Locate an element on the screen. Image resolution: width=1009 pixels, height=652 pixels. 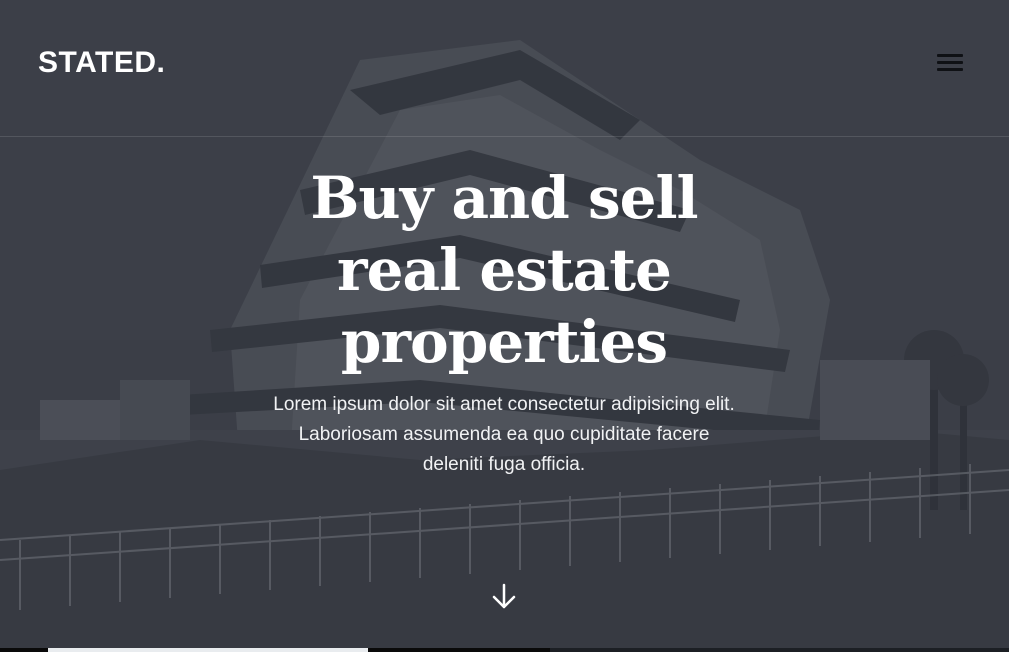
next-section-edge-dark is located at coordinates (779, 650).